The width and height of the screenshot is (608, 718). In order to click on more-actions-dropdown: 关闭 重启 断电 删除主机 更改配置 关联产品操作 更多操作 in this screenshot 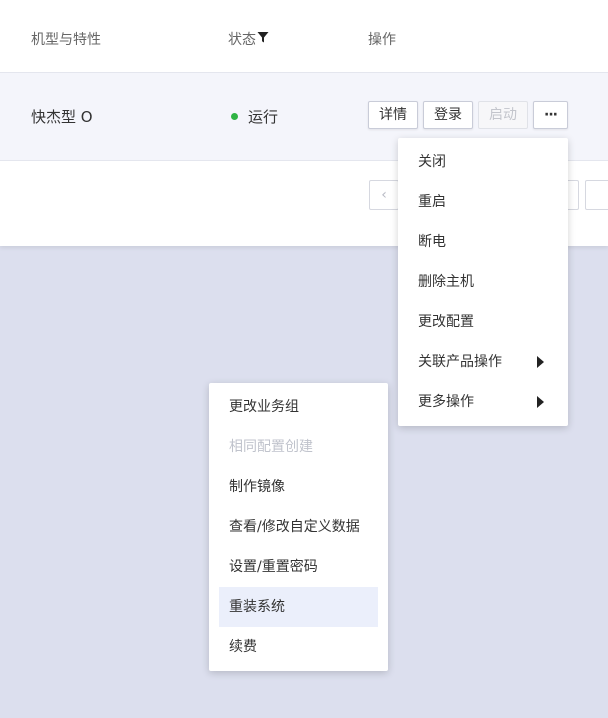, I will do `click(483, 282)`.